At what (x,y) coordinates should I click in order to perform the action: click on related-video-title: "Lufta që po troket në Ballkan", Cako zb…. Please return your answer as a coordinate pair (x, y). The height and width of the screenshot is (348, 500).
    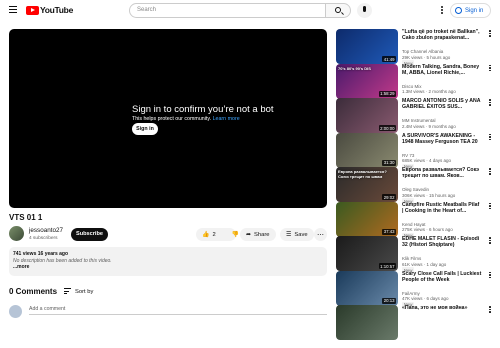
    Looking at the image, I should click on (442, 35).